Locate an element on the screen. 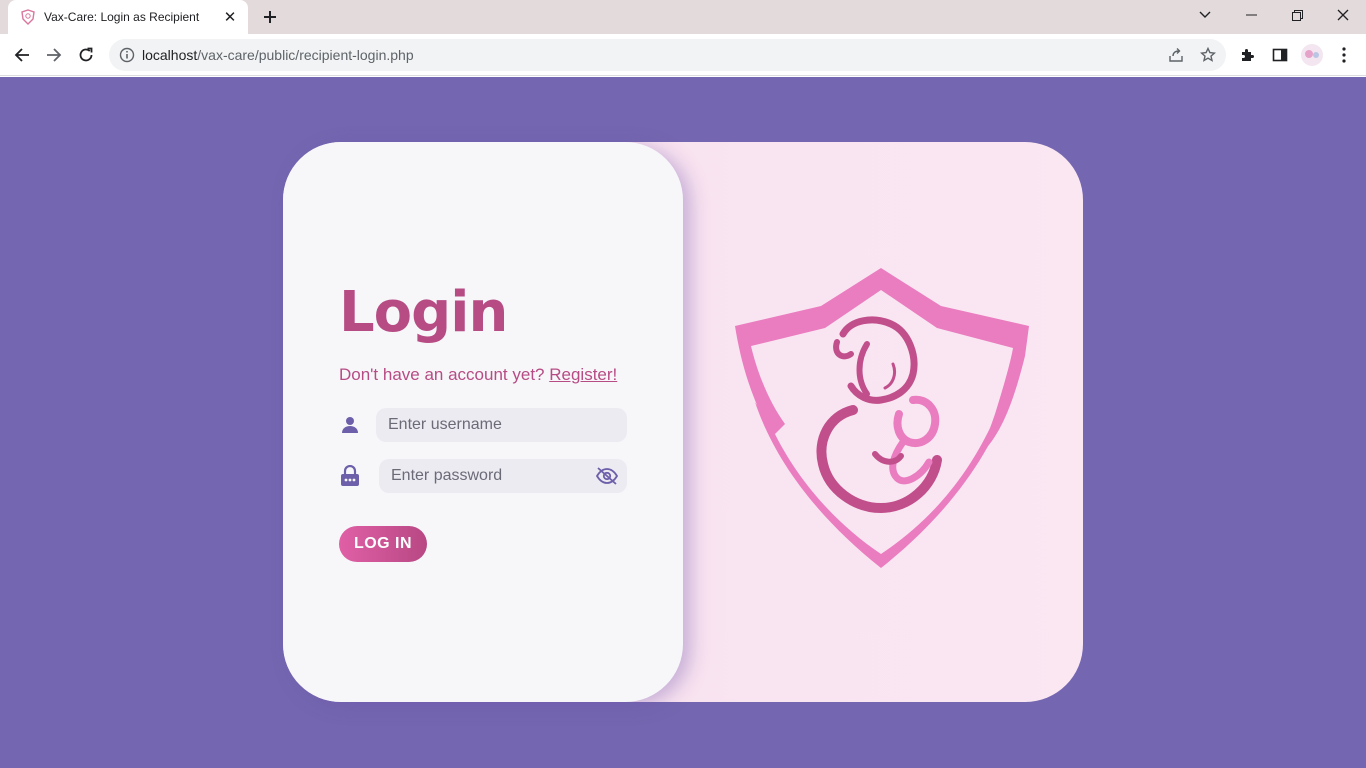 Image resolution: width=1366 pixels, height=768 pixels. login-button: LOG IN is located at coordinates (383, 544).